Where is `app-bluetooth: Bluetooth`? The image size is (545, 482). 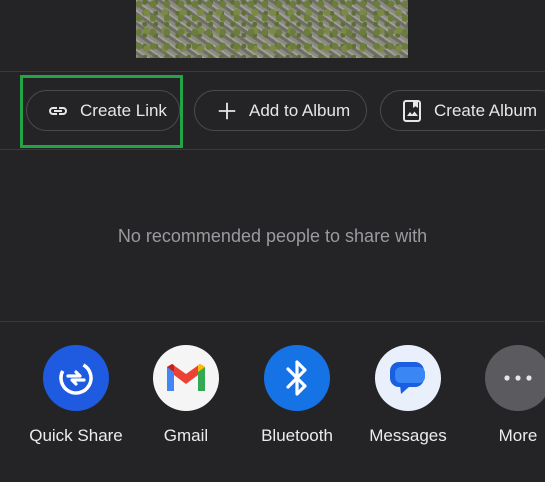 app-bluetooth: Bluetooth is located at coordinates (297, 395).